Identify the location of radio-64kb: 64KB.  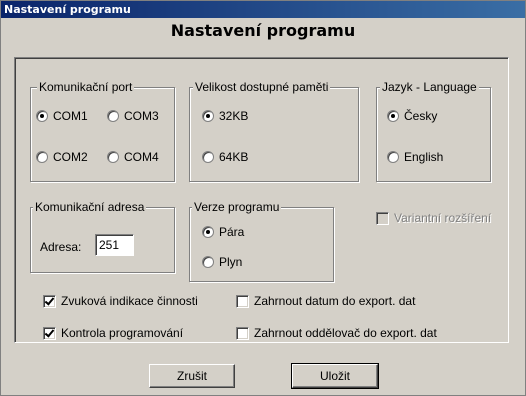
(225, 157).